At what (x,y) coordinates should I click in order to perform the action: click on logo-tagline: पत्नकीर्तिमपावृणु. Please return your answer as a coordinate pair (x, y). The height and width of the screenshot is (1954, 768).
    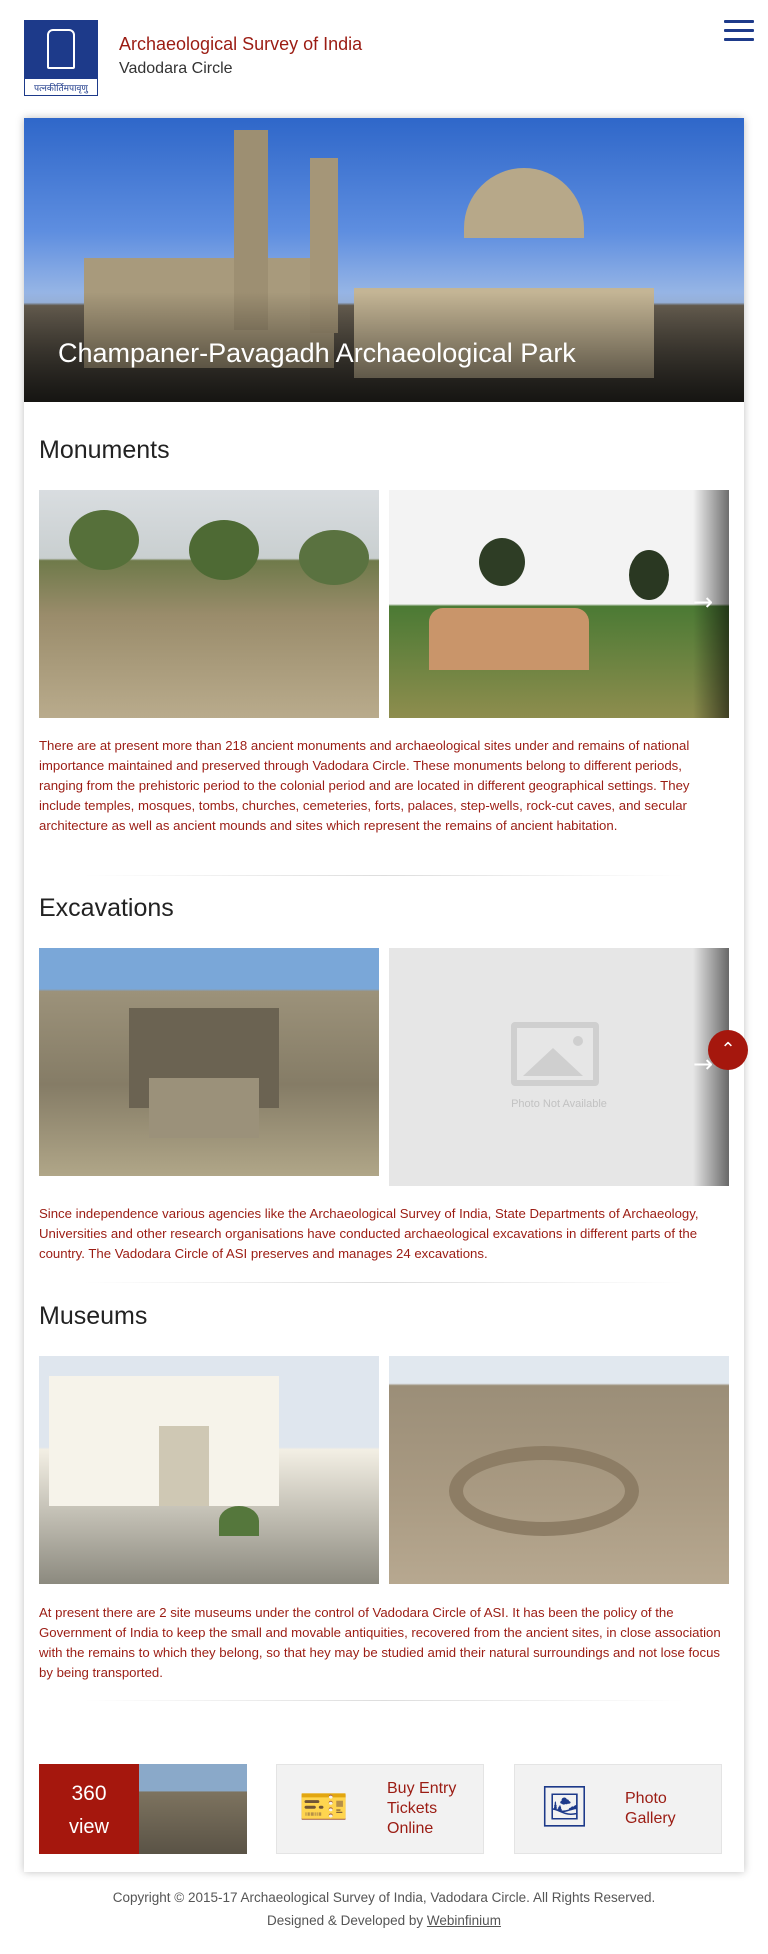
    Looking at the image, I should click on (61, 89).